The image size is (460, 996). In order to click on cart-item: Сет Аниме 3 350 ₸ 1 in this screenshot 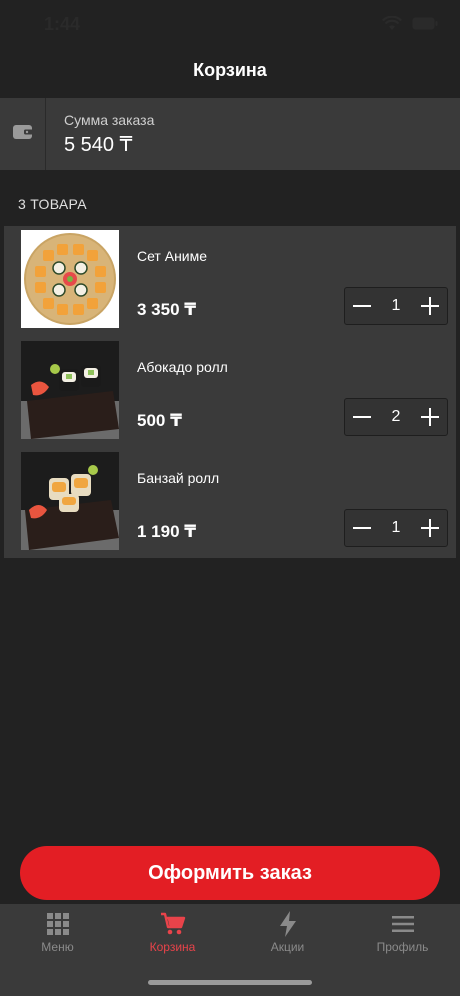, I will do `click(230, 281)`.